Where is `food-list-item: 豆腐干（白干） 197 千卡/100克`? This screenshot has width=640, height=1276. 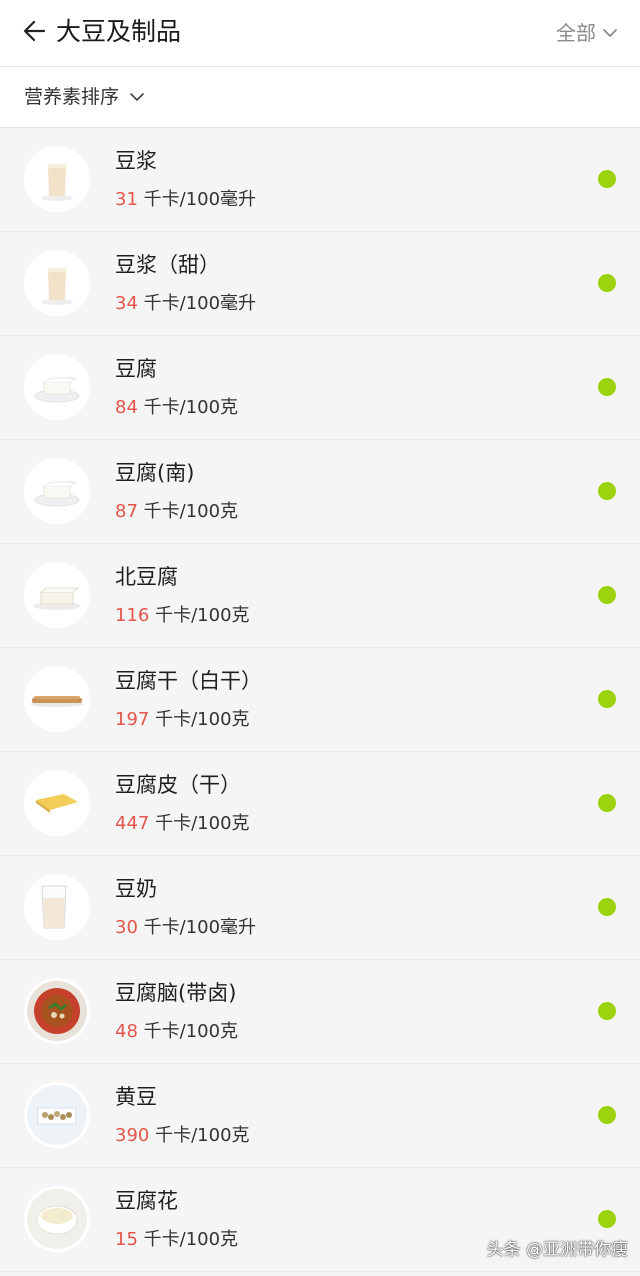 food-list-item: 豆腐干（白干） 197 千卡/100克 is located at coordinates (320, 700).